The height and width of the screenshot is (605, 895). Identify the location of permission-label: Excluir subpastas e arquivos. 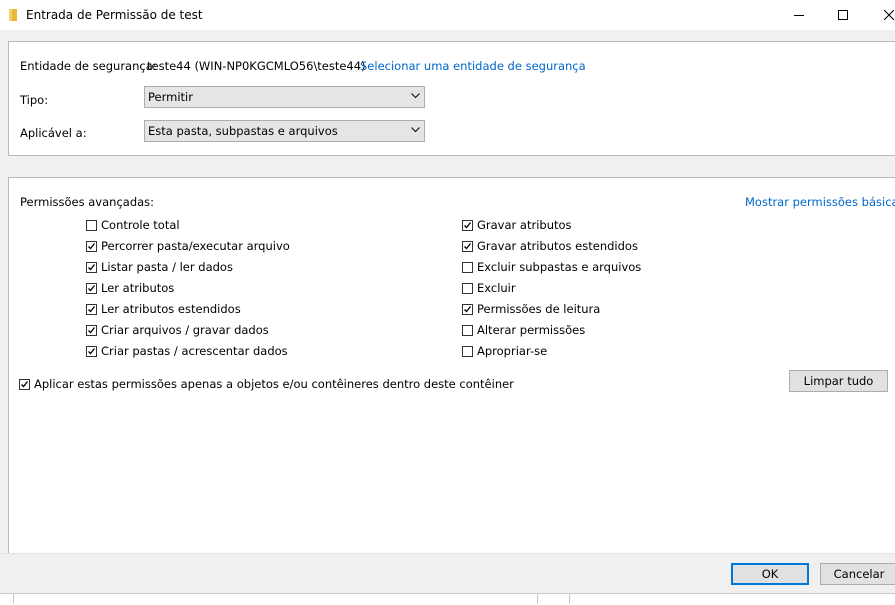
(559, 267).